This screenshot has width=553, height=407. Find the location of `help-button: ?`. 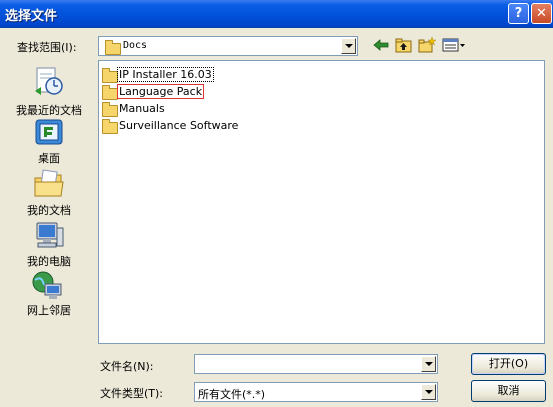

help-button: ? is located at coordinates (518, 13).